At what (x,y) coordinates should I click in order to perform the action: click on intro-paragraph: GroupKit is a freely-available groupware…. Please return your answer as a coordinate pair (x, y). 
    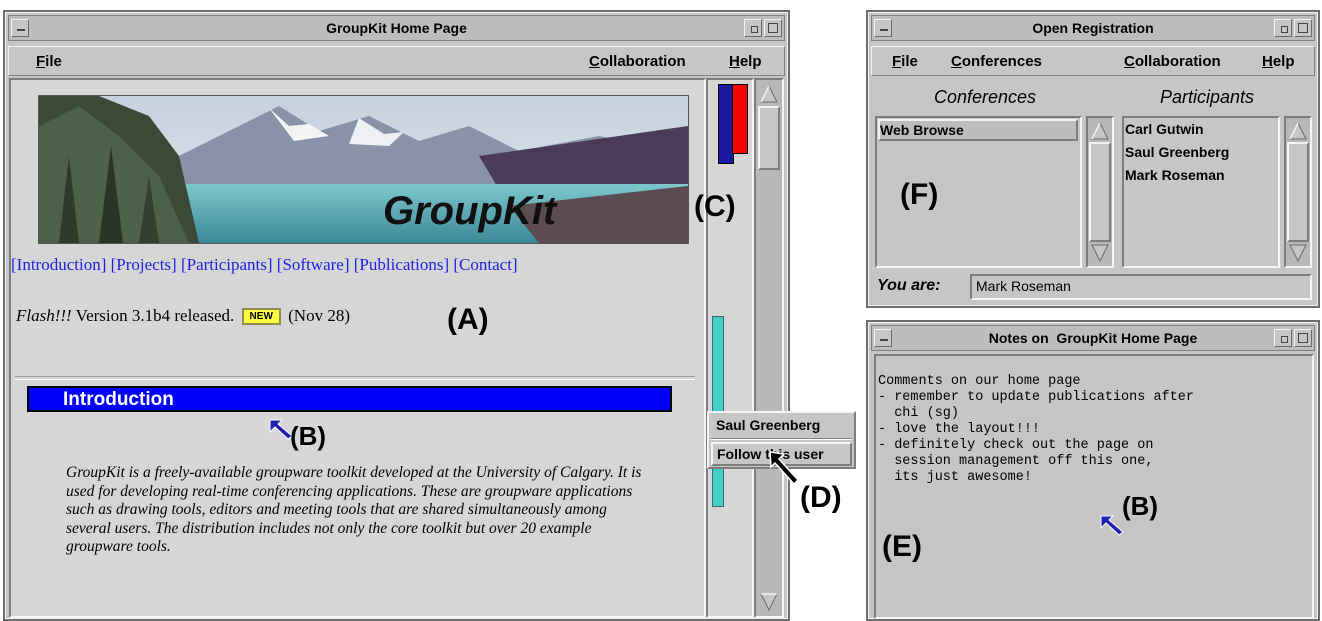
    Looking at the image, I should click on (354, 509).